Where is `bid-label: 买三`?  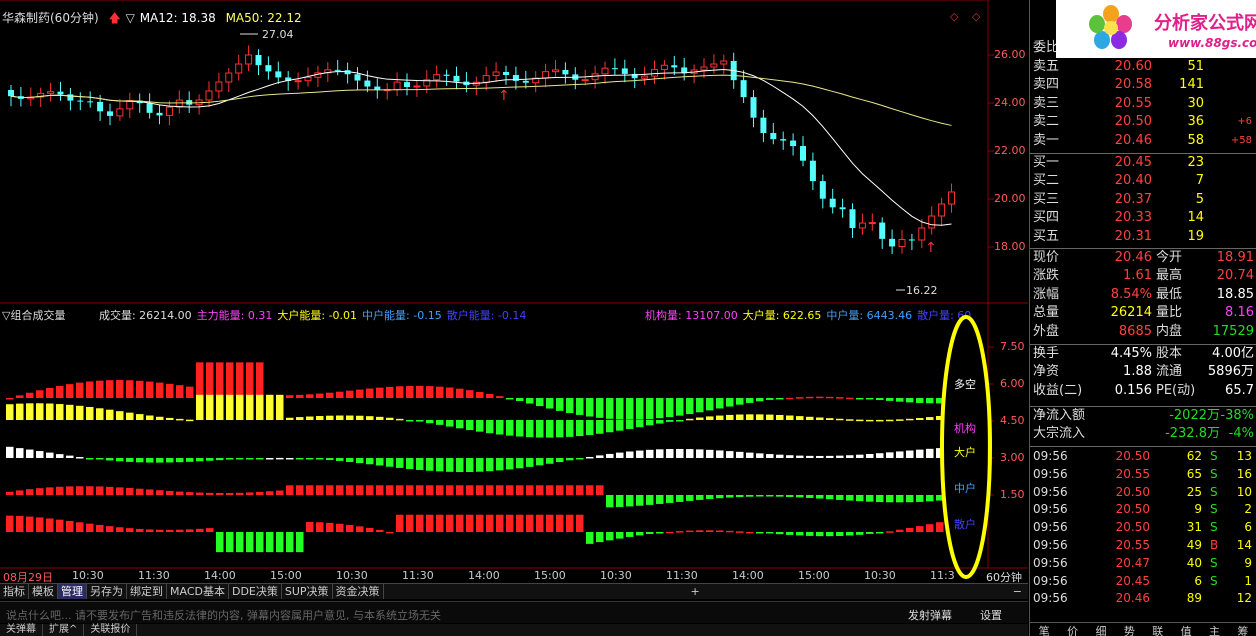 bid-label: 买三 is located at coordinates (1046, 199).